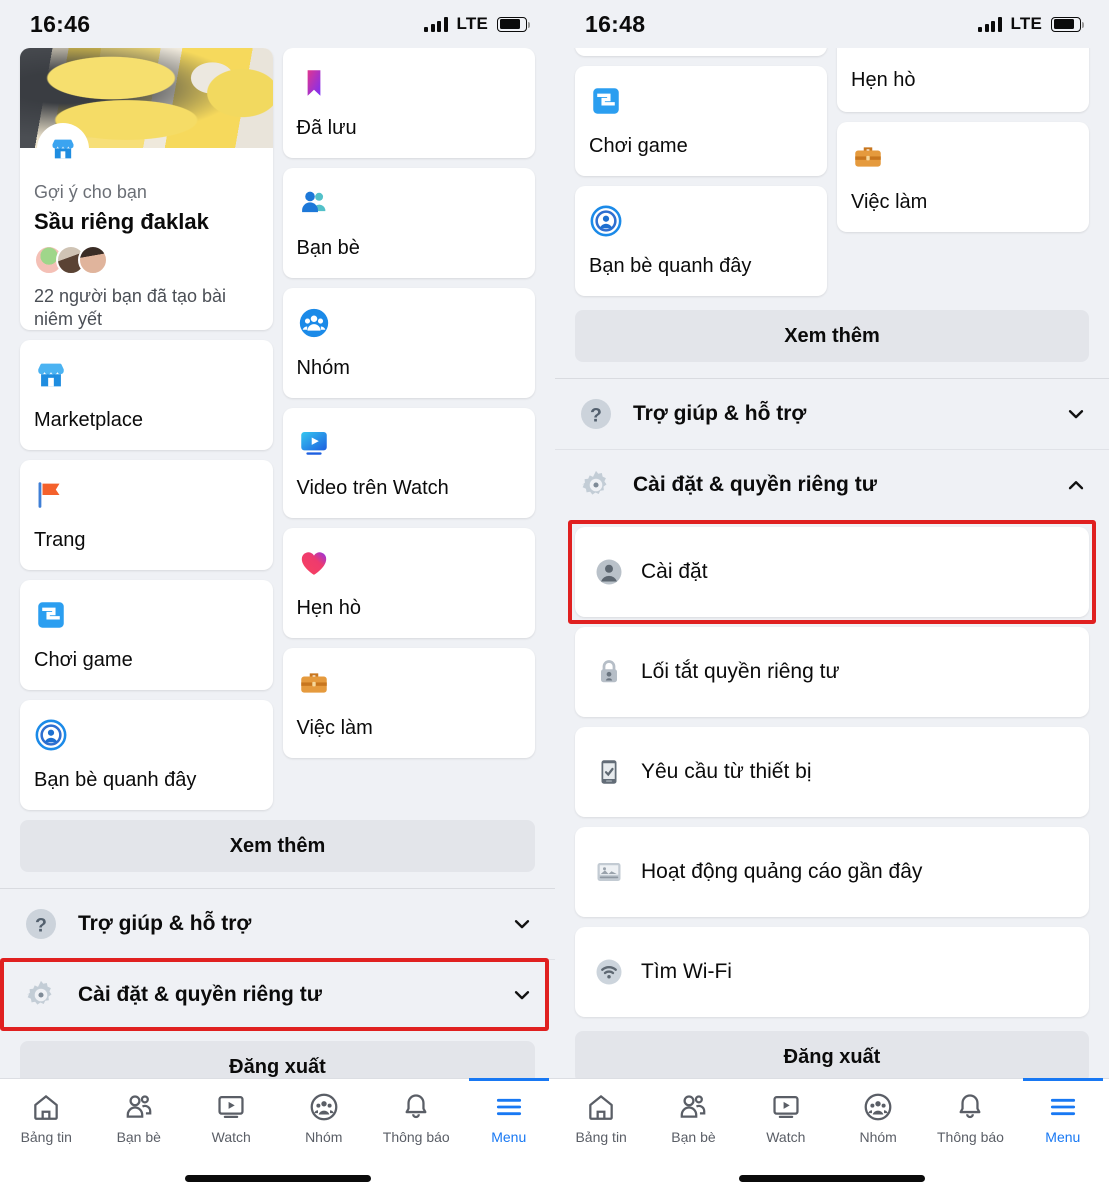 The width and height of the screenshot is (1109, 1200). What do you see at coordinates (409, 443) in the screenshot?
I see `watch-video-icon` at bounding box center [409, 443].